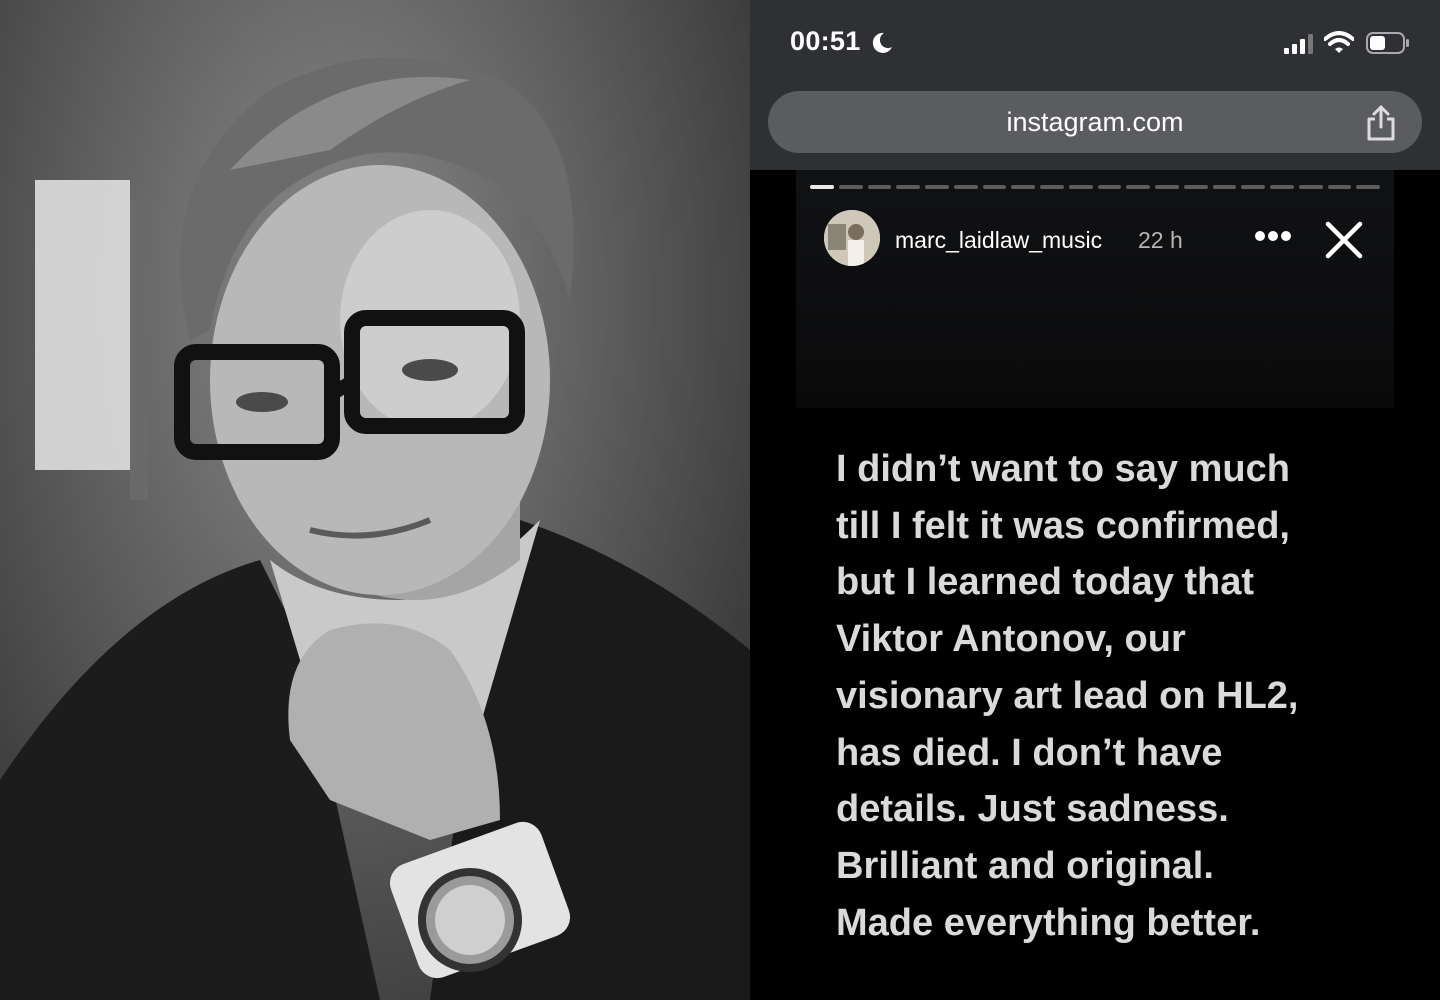 The image size is (1440, 1000). I want to click on story-line: visionary art lead on HL2,, so click(1067, 695).